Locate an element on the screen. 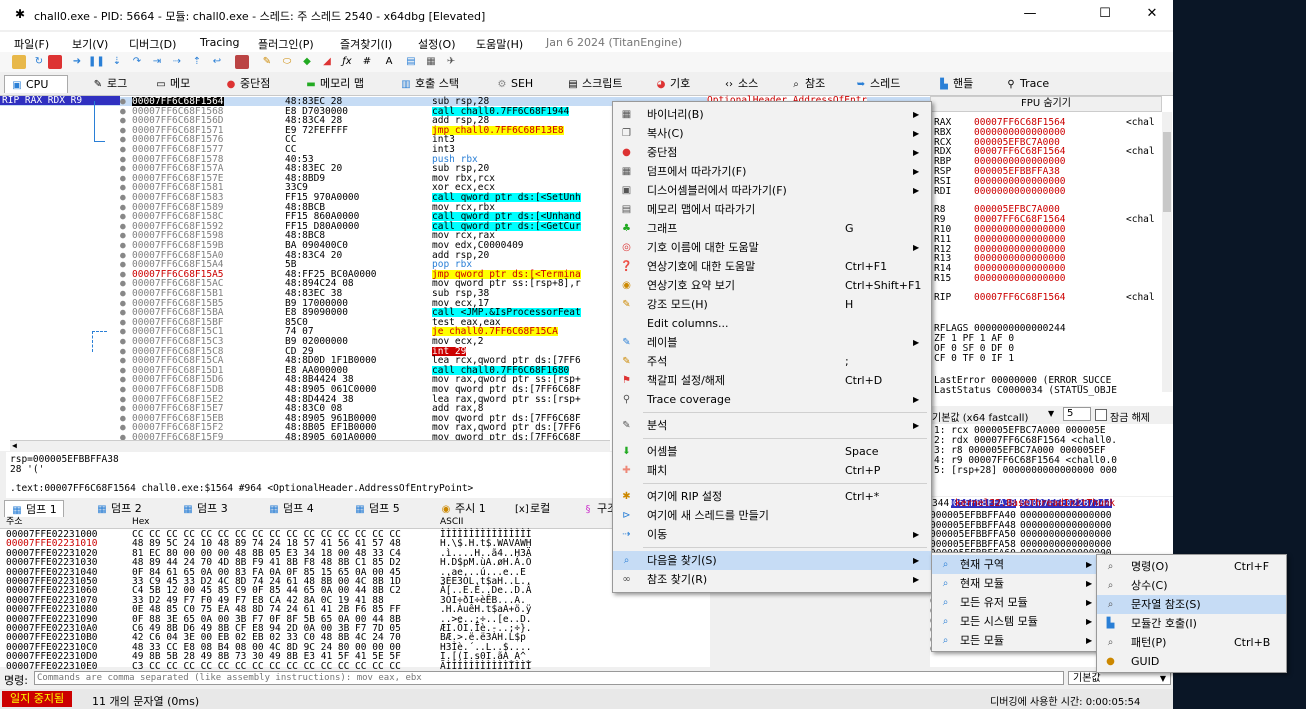  menu-file: 파일(F) is located at coordinates (31, 44).